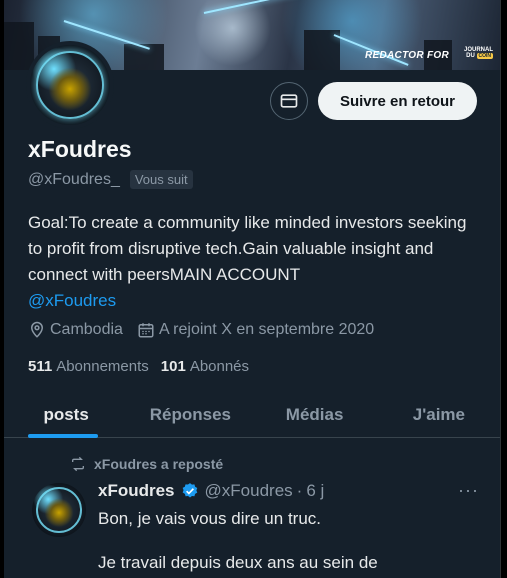 The image size is (507, 578). Describe the element at coordinates (257, 7) in the screenshot. I see `banner-lightning` at that location.